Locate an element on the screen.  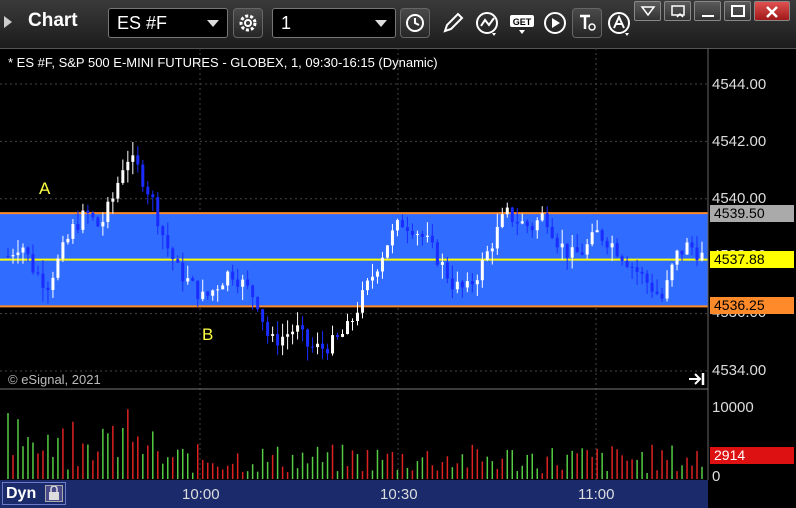
text-tool-button is located at coordinates (587, 23).